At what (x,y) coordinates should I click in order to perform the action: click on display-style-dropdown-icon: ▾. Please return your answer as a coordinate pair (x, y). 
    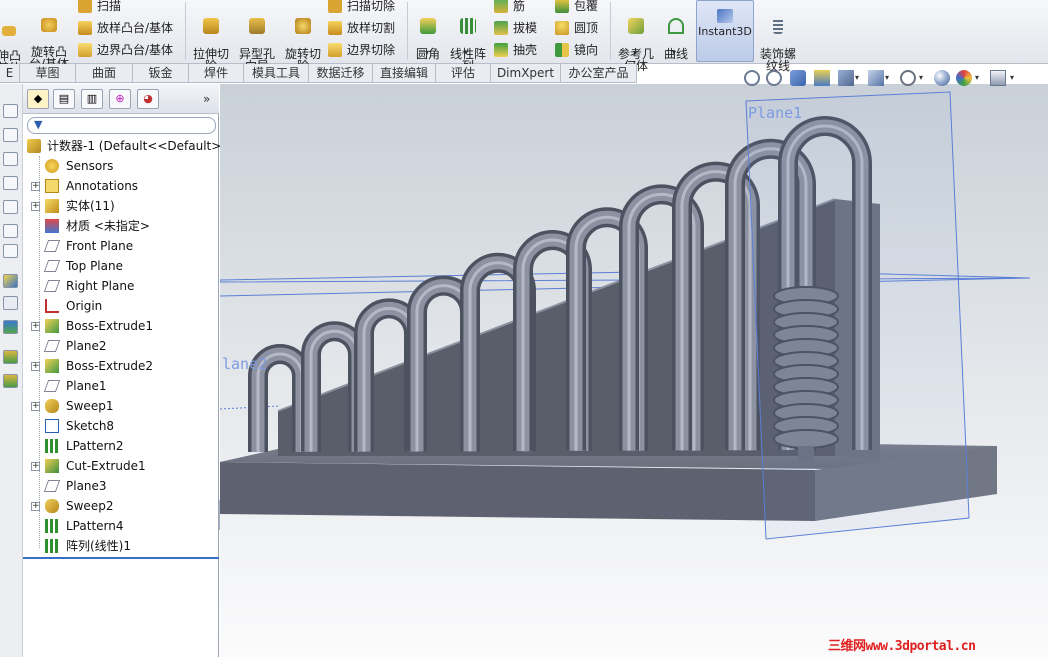
    Looking at the image, I should click on (887, 77).